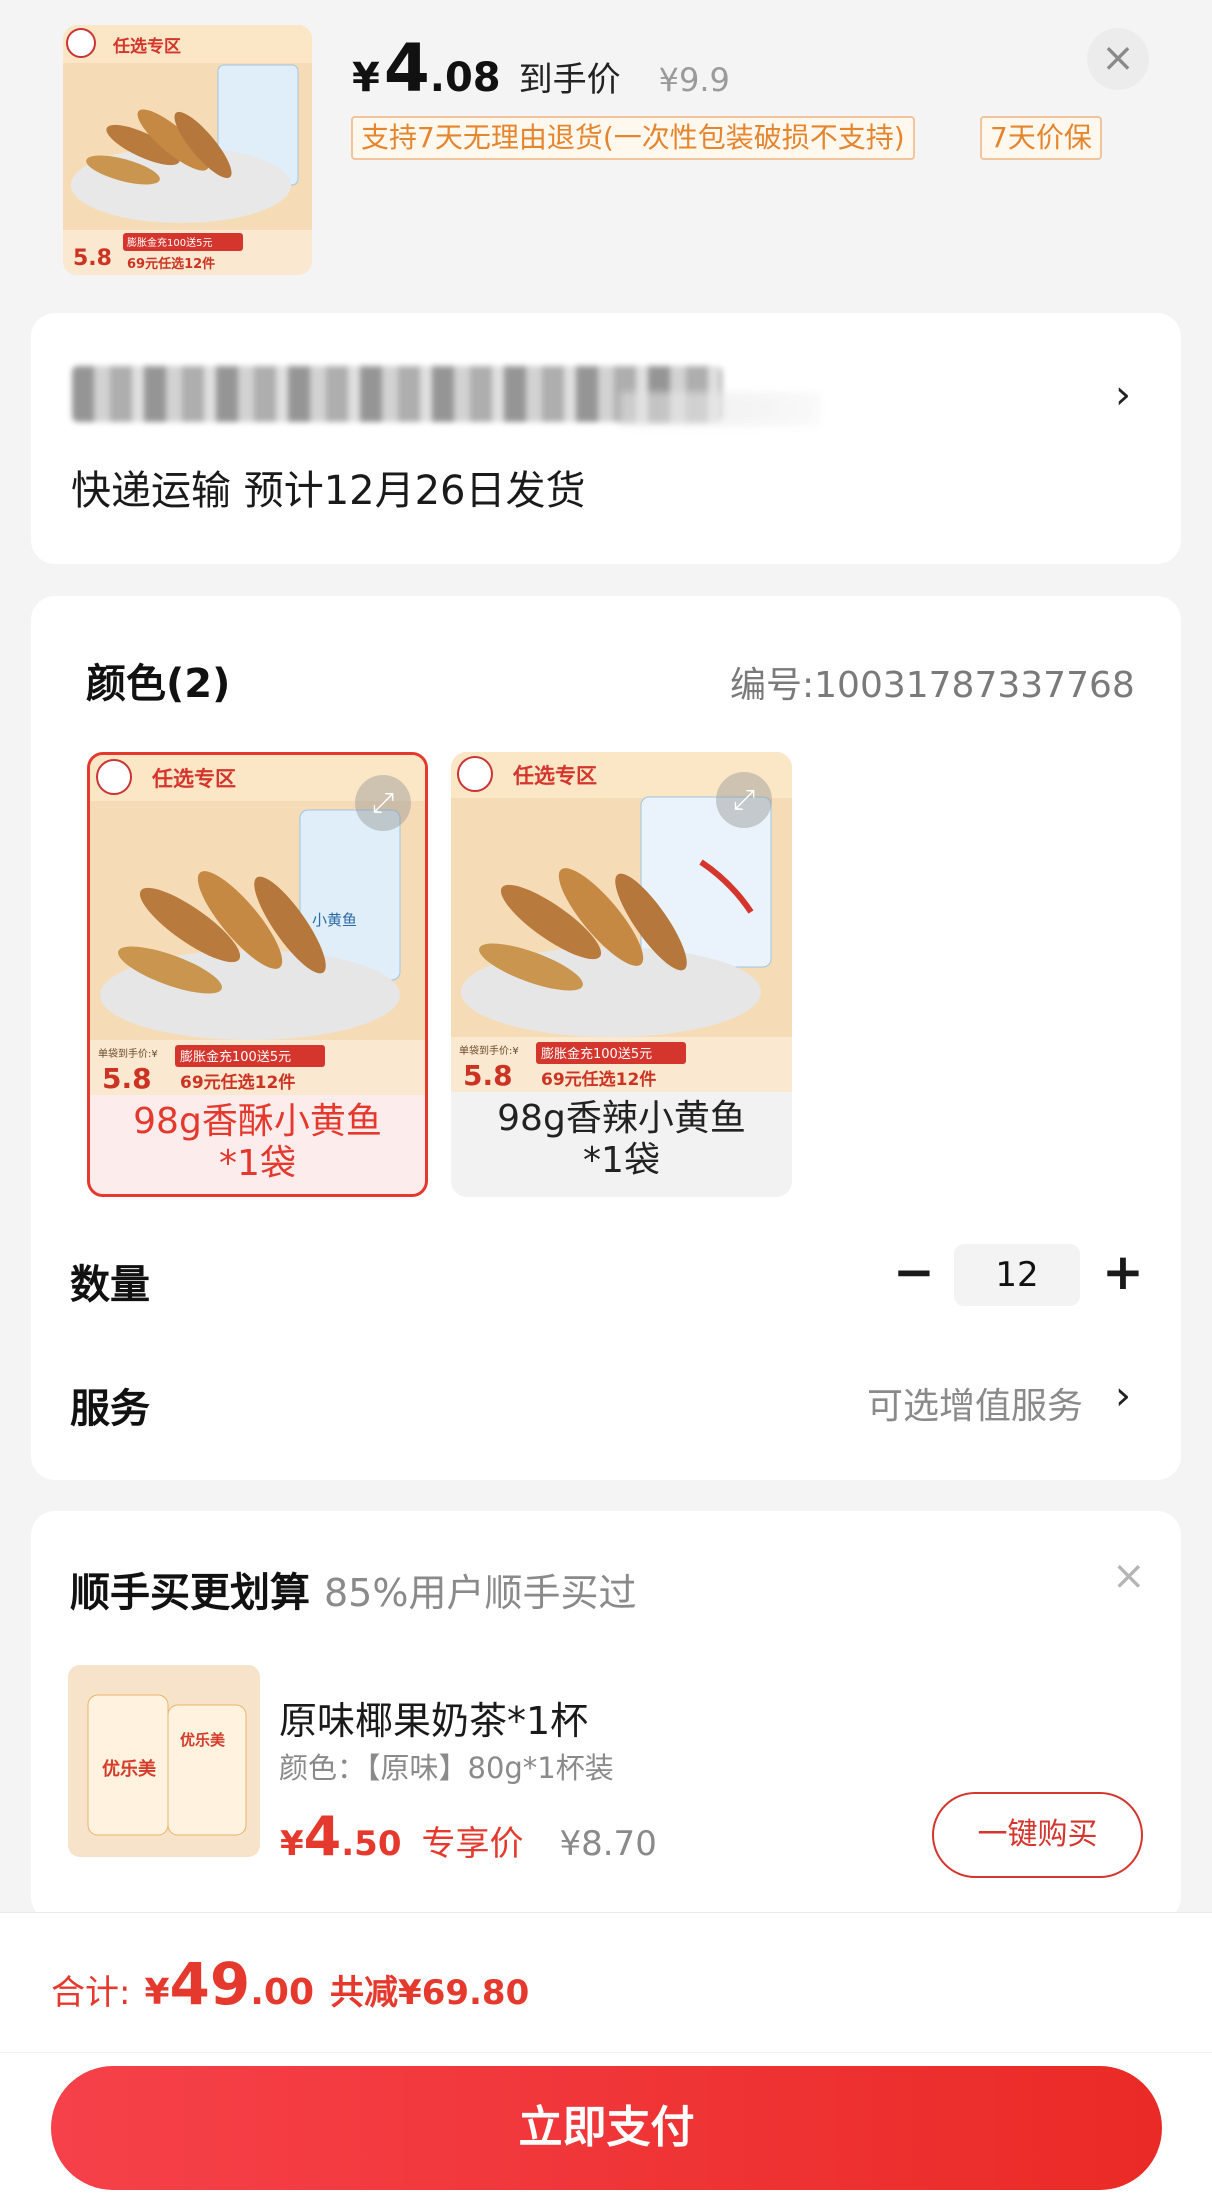  I want to click on price-dec: .08, so click(465, 78).